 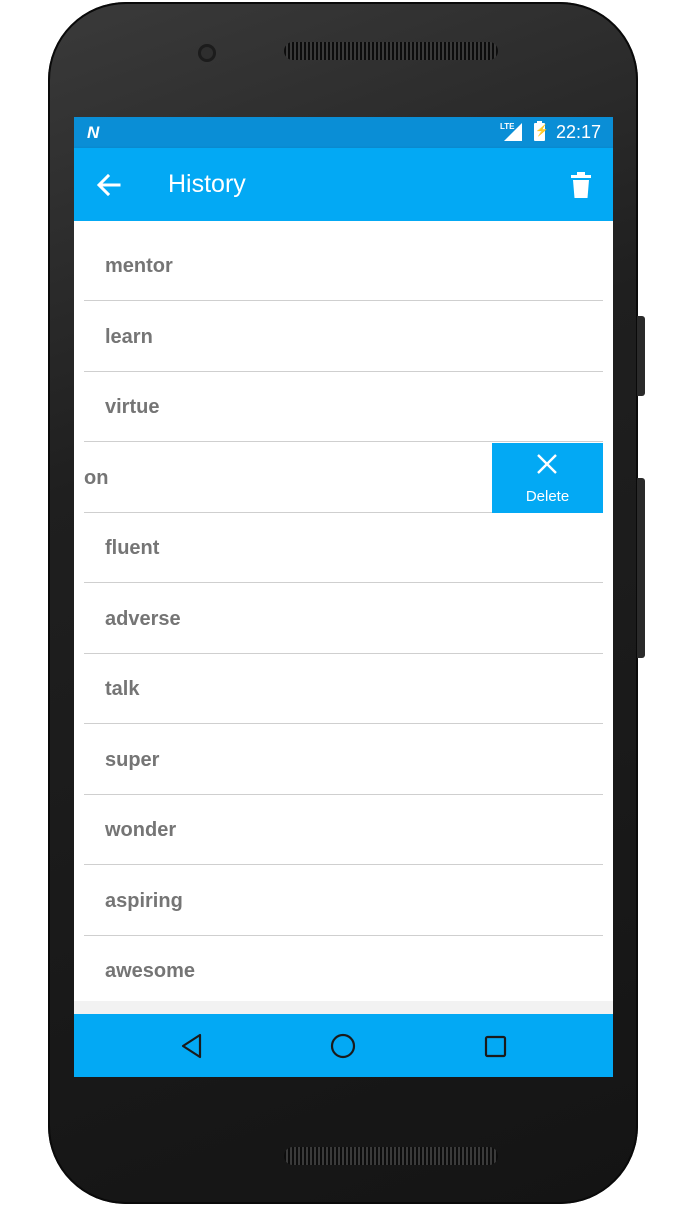 I want to click on trash-icon, so click(x=581, y=185).